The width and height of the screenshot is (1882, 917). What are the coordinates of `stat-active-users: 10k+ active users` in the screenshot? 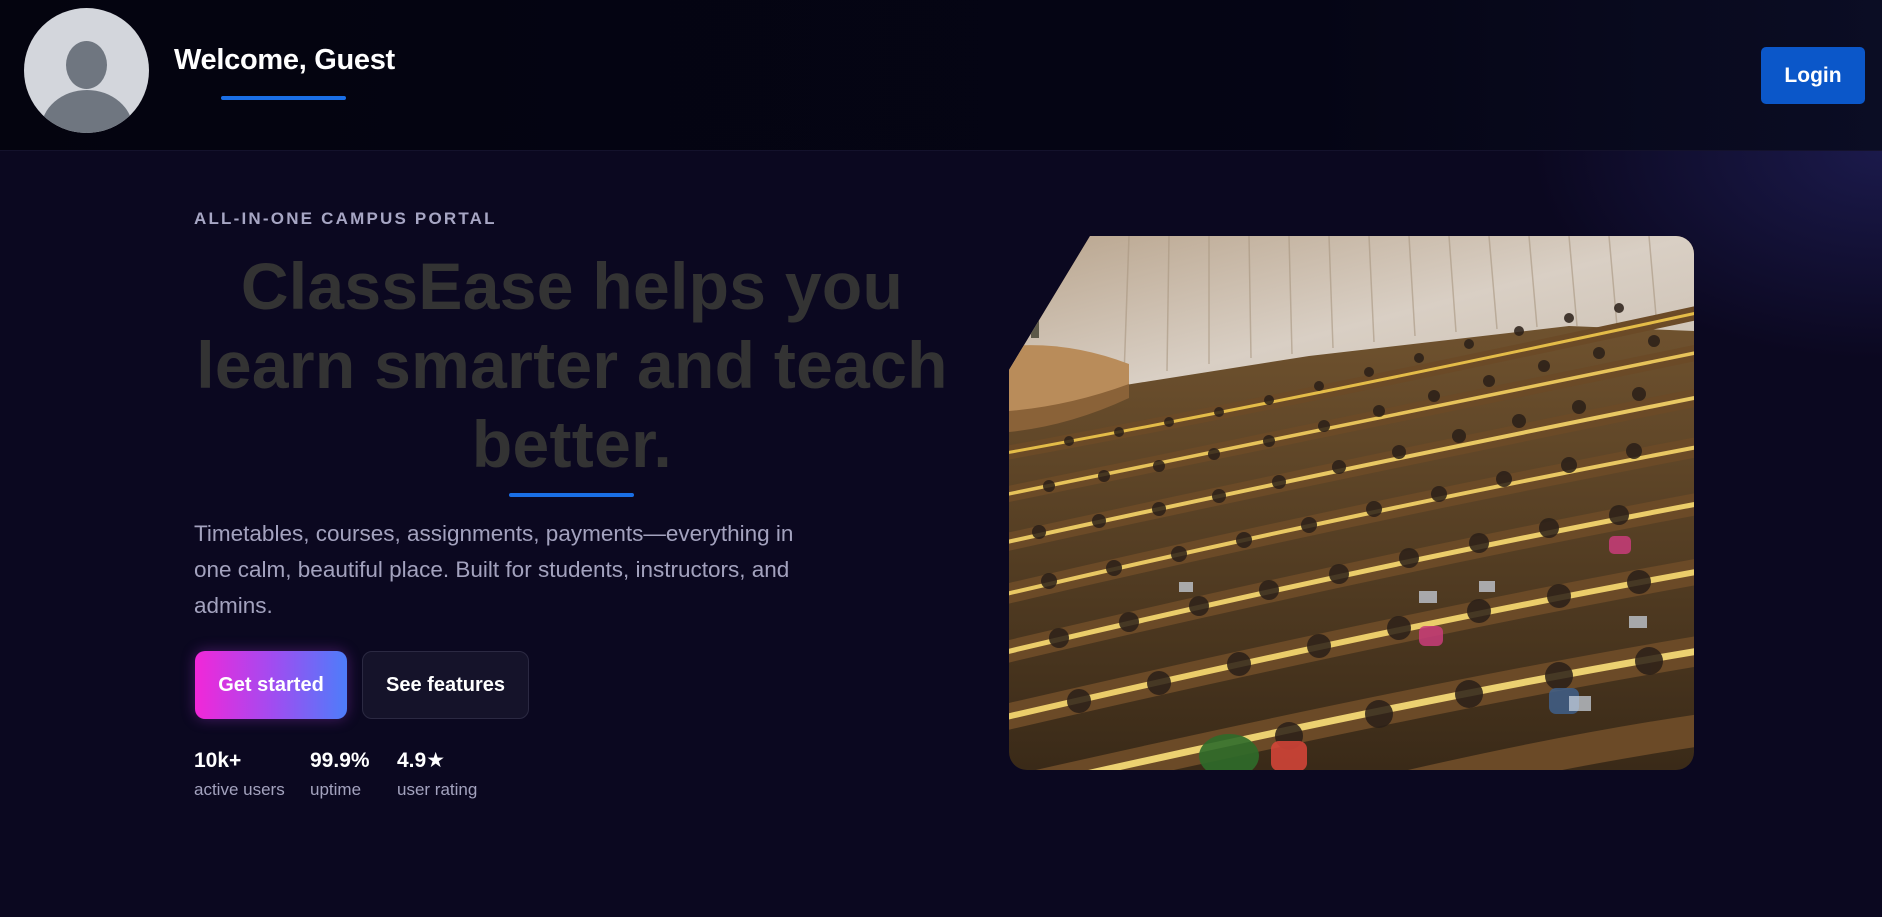 It's located at (239, 774).